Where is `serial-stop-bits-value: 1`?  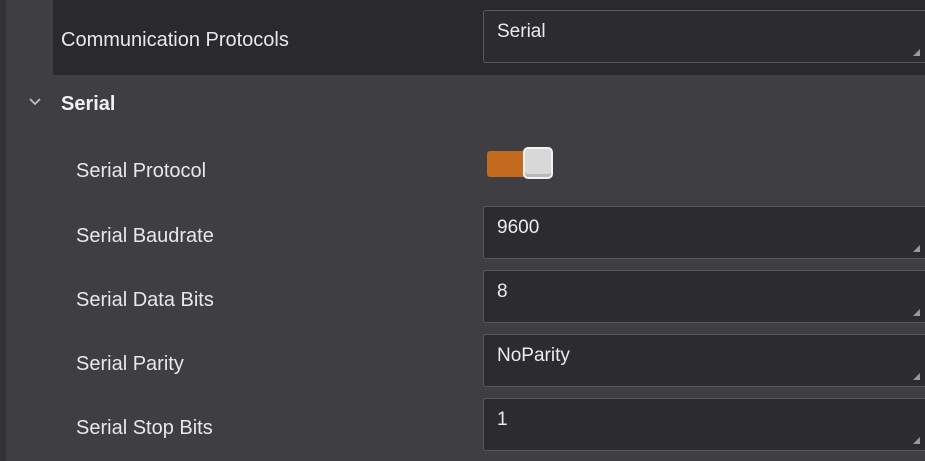
serial-stop-bits-value: 1 is located at coordinates (502, 419).